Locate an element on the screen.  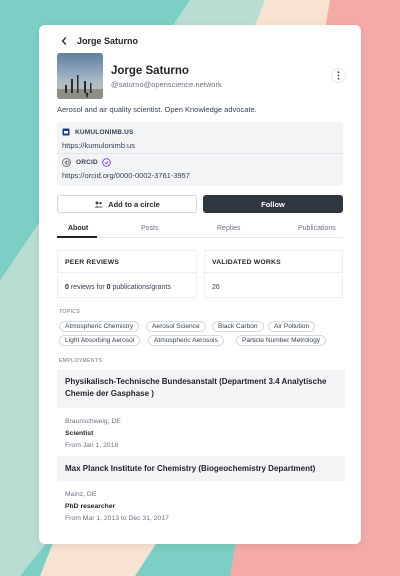
link-website: KUMULONIMB.US https://kumulonimb.us is located at coordinates (200, 140).